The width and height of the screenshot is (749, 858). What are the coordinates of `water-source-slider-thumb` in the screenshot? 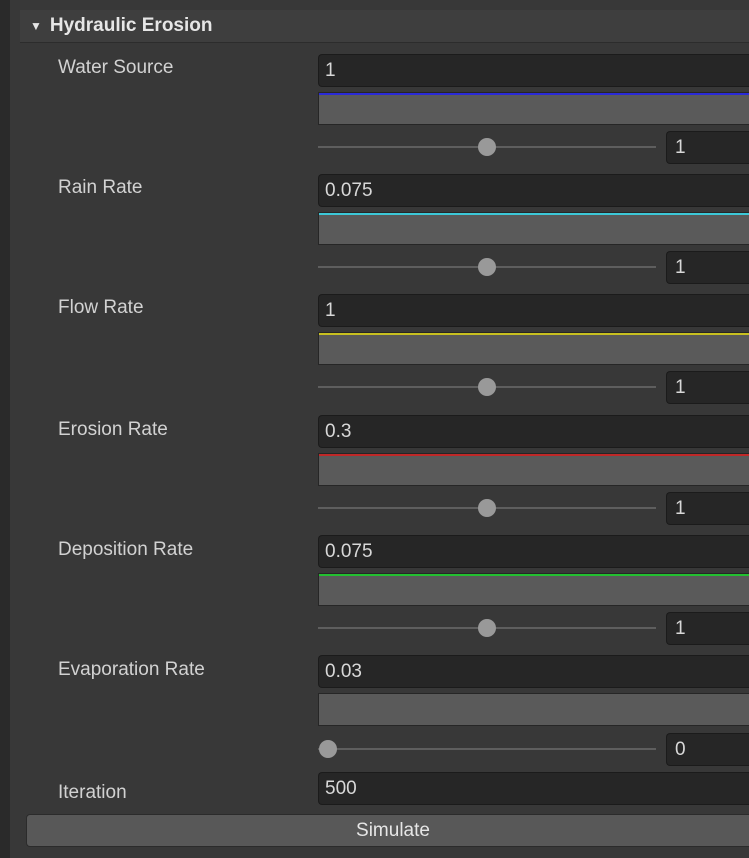 It's located at (487, 147).